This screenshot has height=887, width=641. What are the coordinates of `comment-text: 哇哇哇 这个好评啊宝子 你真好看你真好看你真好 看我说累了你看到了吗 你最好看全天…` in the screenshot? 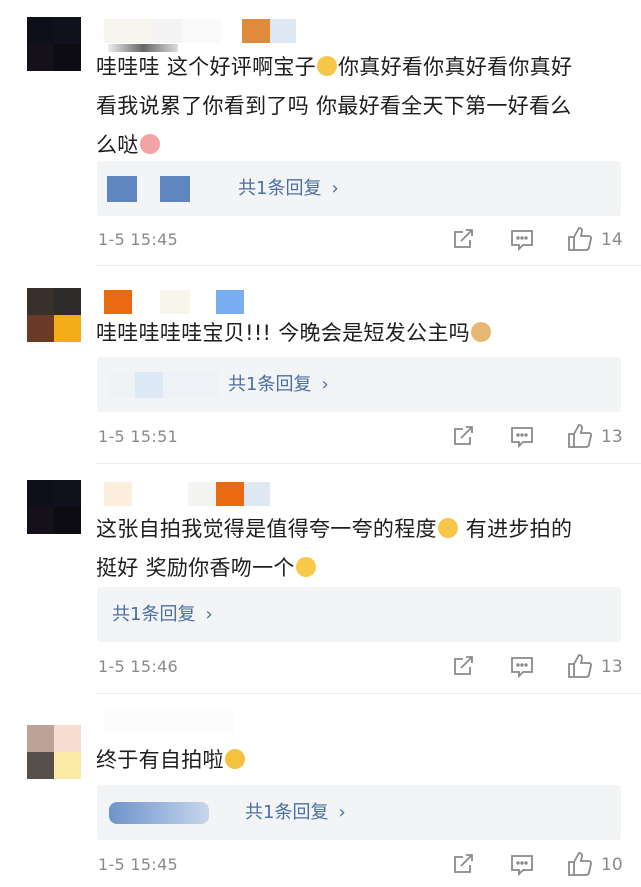 It's located at (334, 106).